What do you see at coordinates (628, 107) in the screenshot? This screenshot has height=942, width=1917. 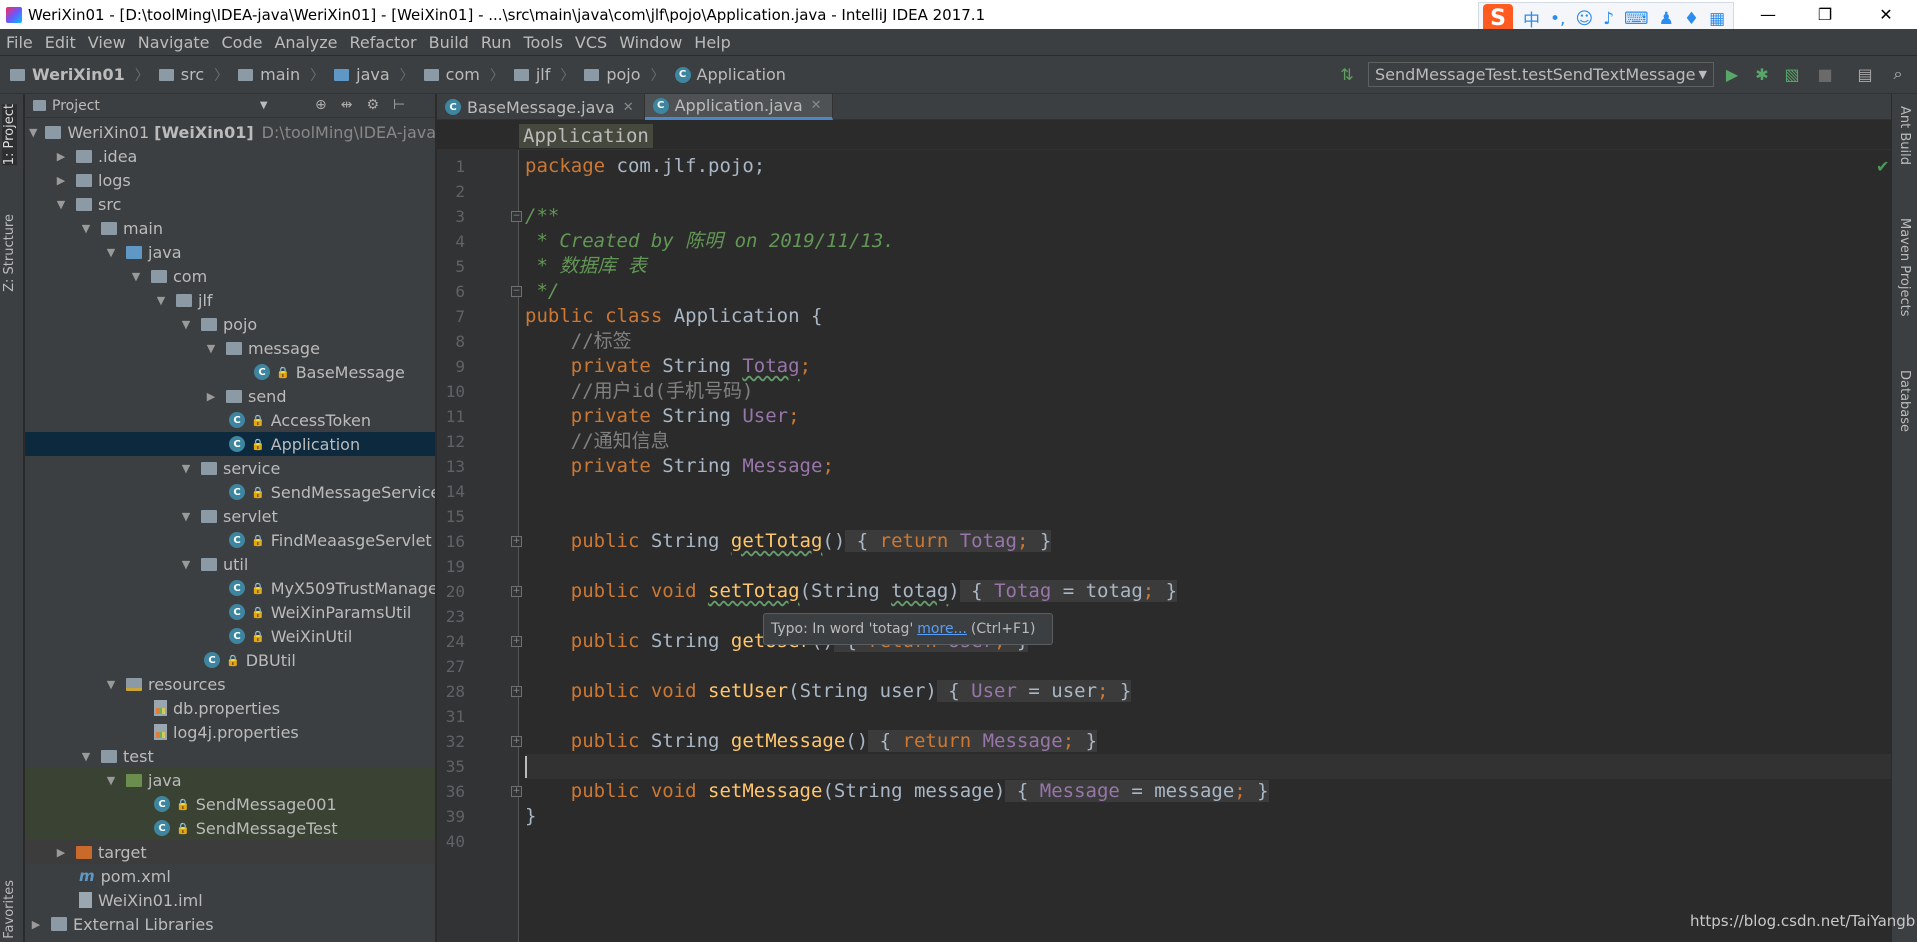 I see `close-tab-icon: ✕` at bounding box center [628, 107].